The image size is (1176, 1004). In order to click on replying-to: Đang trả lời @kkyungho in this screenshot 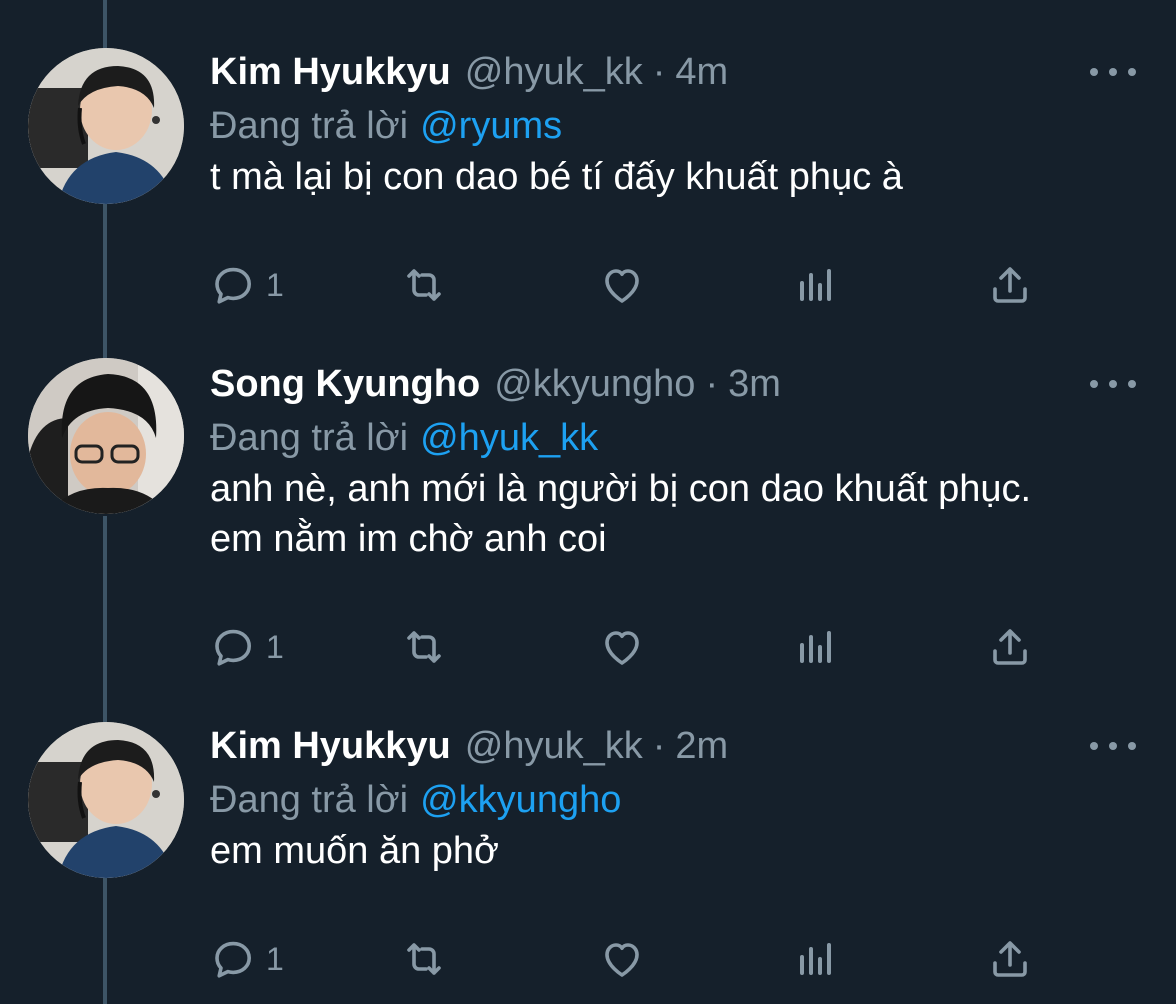, I will do `click(415, 800)`.